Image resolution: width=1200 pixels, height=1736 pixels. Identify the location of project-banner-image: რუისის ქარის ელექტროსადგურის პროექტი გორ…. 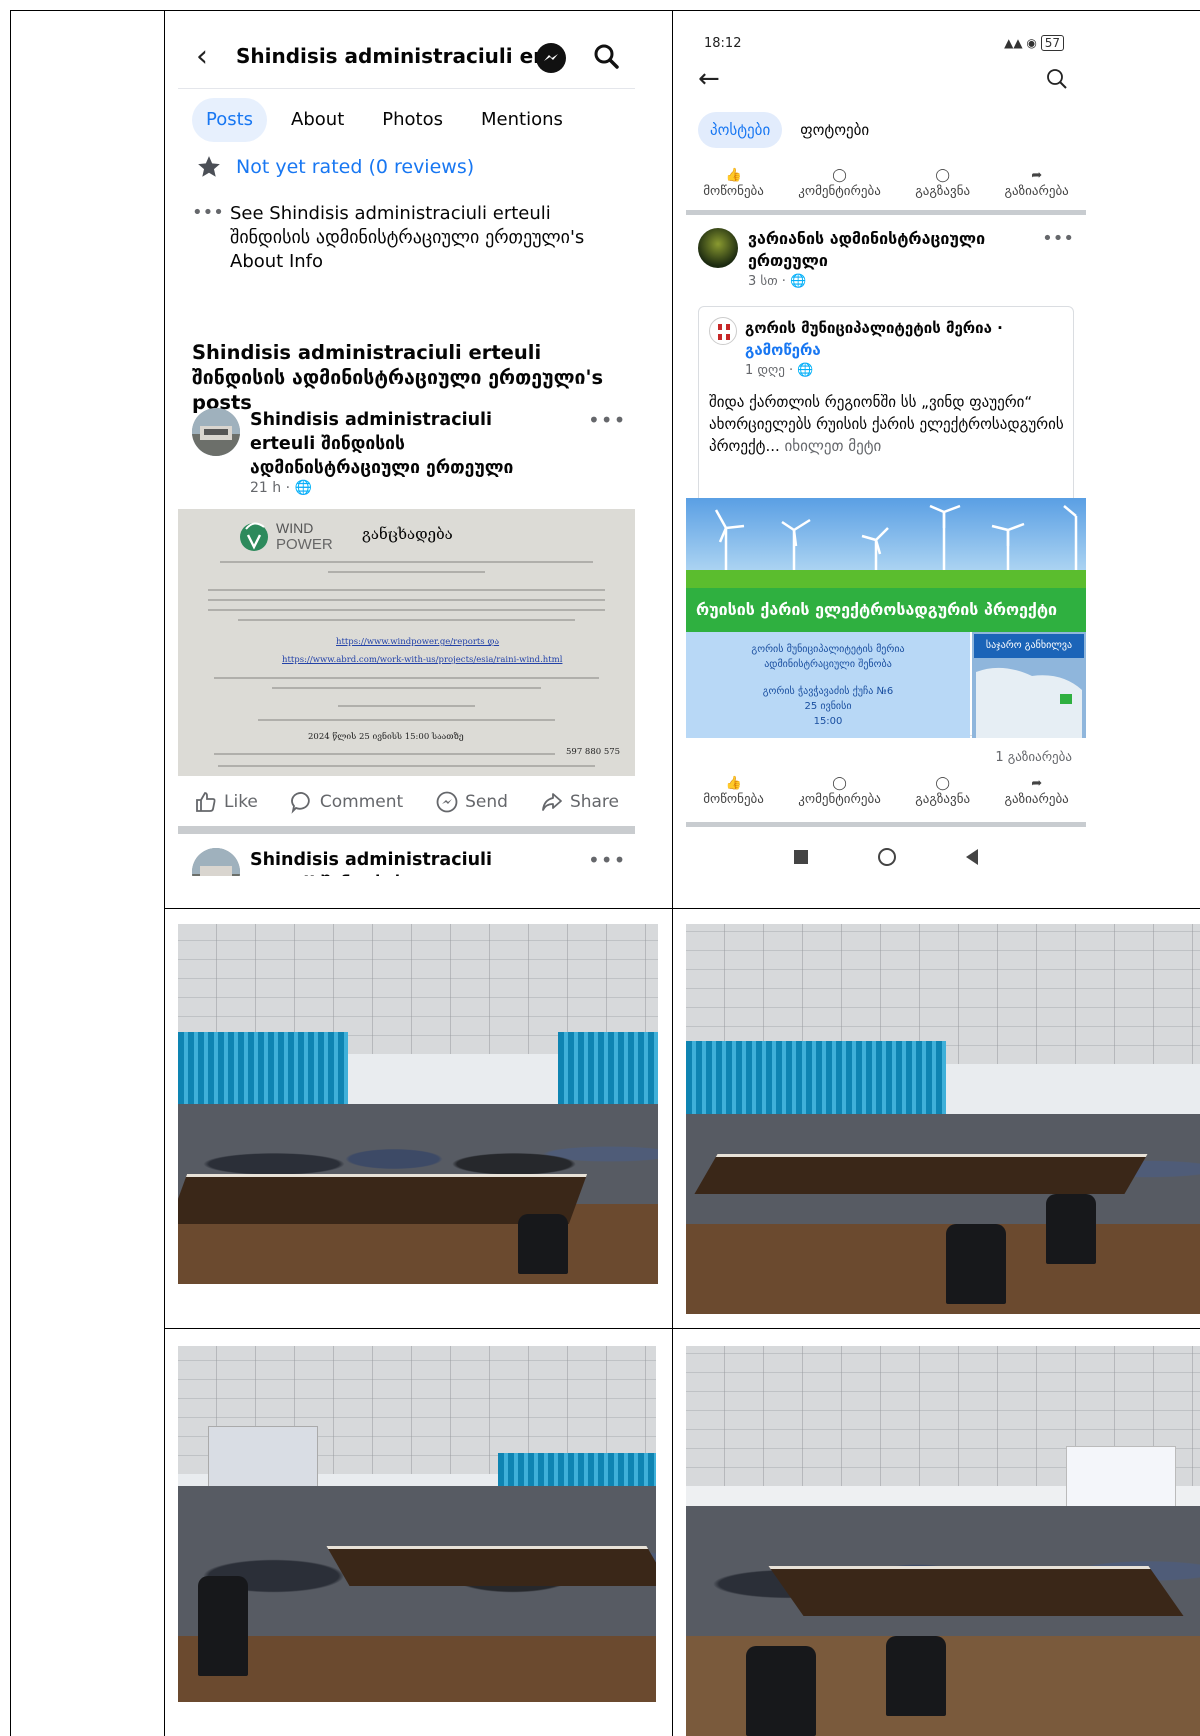
(886, 618).